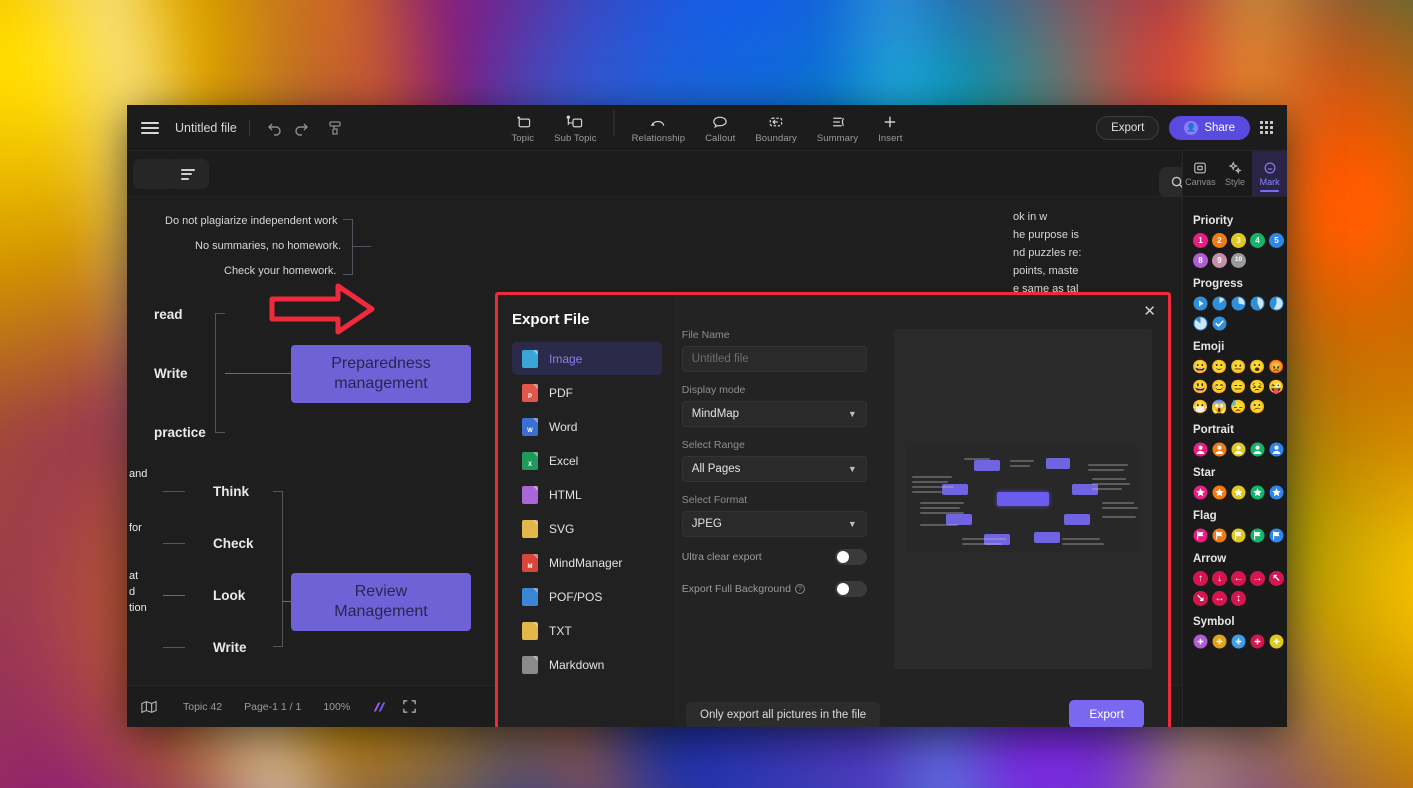  Describe the element at coordinates (1219, 598) in the screenshot. I see `mark-arrow-8: ↔` at that location.